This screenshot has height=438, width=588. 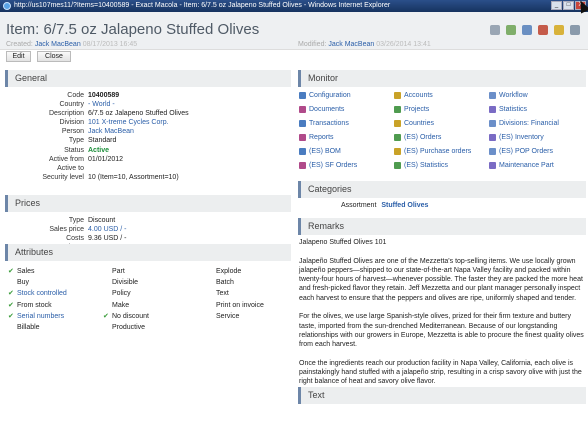 What do you see at coordinates (147, 95) in the screenshot?
I see `general-row: Code 10400589` at bounding box center [147, 95].